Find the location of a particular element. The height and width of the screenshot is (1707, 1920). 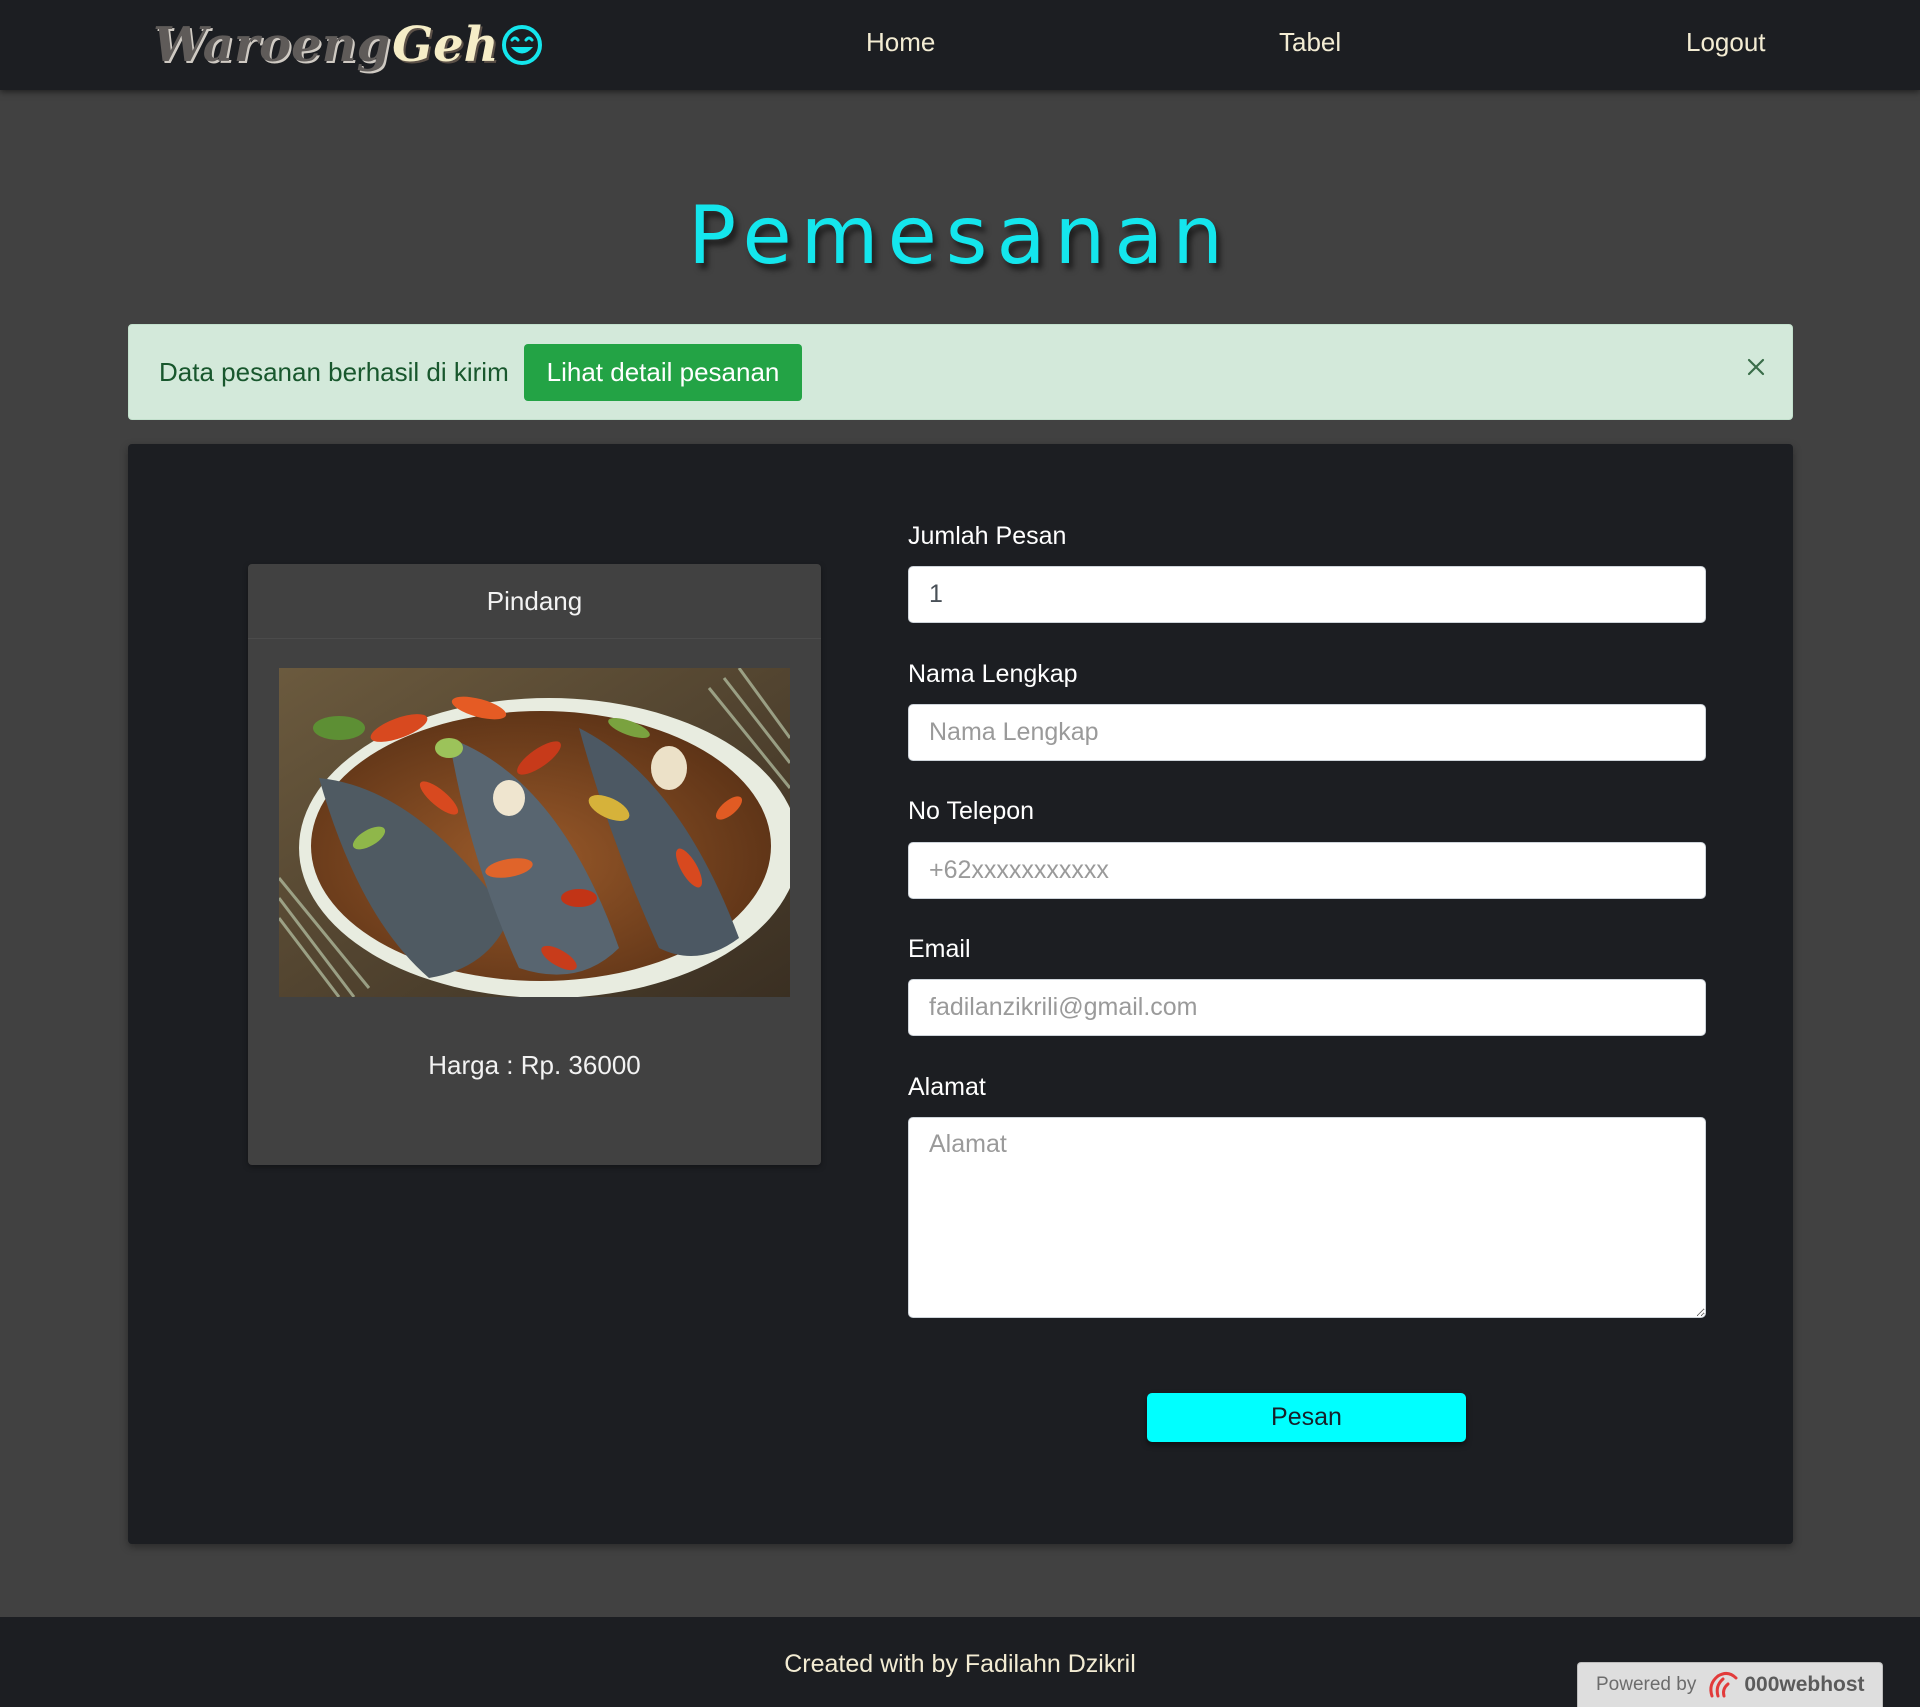

brand-logo: Waroeng Geh is located at coordinates (348, 45).